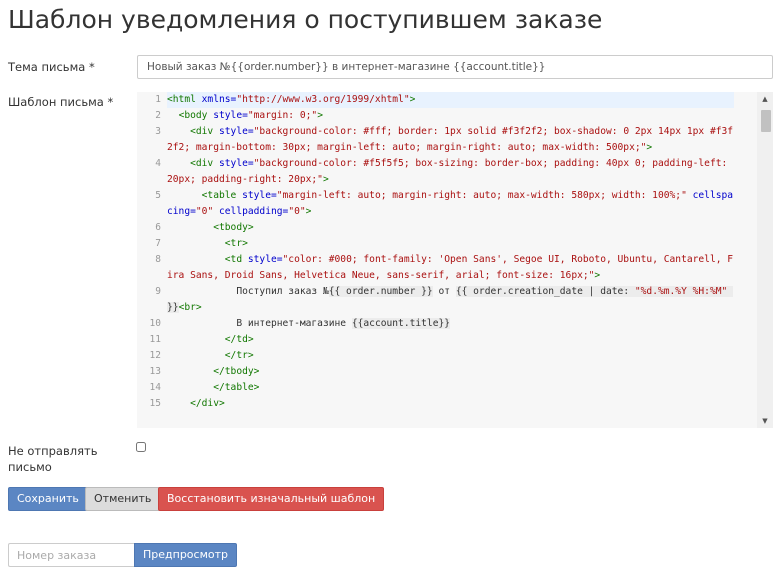 This screenshot has width=776, height=569. Describe the element at coordinates (305, 19) in the screenshot. I see `page-title: Шаблон уведомления о поступившем заказе` at that location.